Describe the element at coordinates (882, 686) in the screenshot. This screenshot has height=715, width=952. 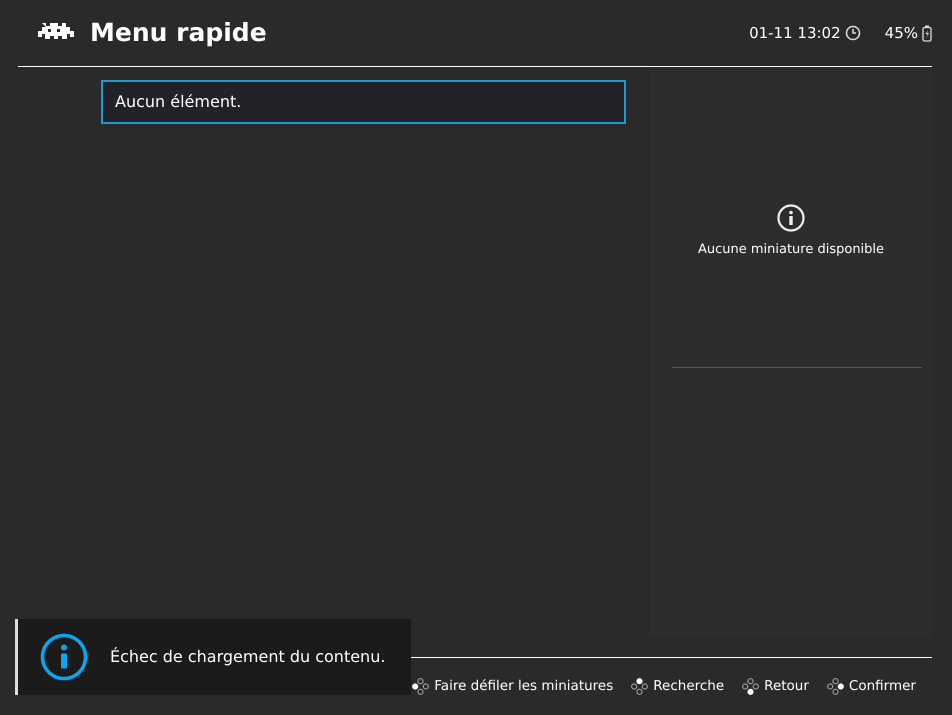
I see `hint-label: Confirmer` at that location.